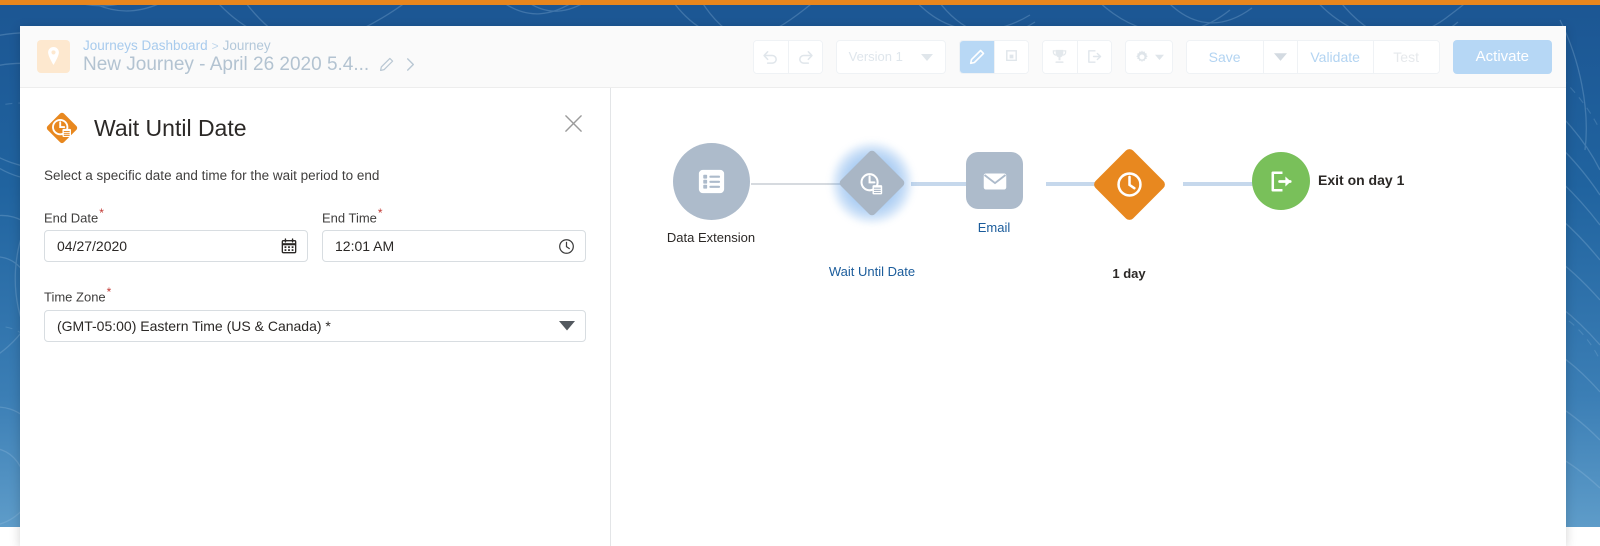 Image resolution: width=1600 pixels, height=546 pixels. I want to click on undo-icon, so click(770, 57).